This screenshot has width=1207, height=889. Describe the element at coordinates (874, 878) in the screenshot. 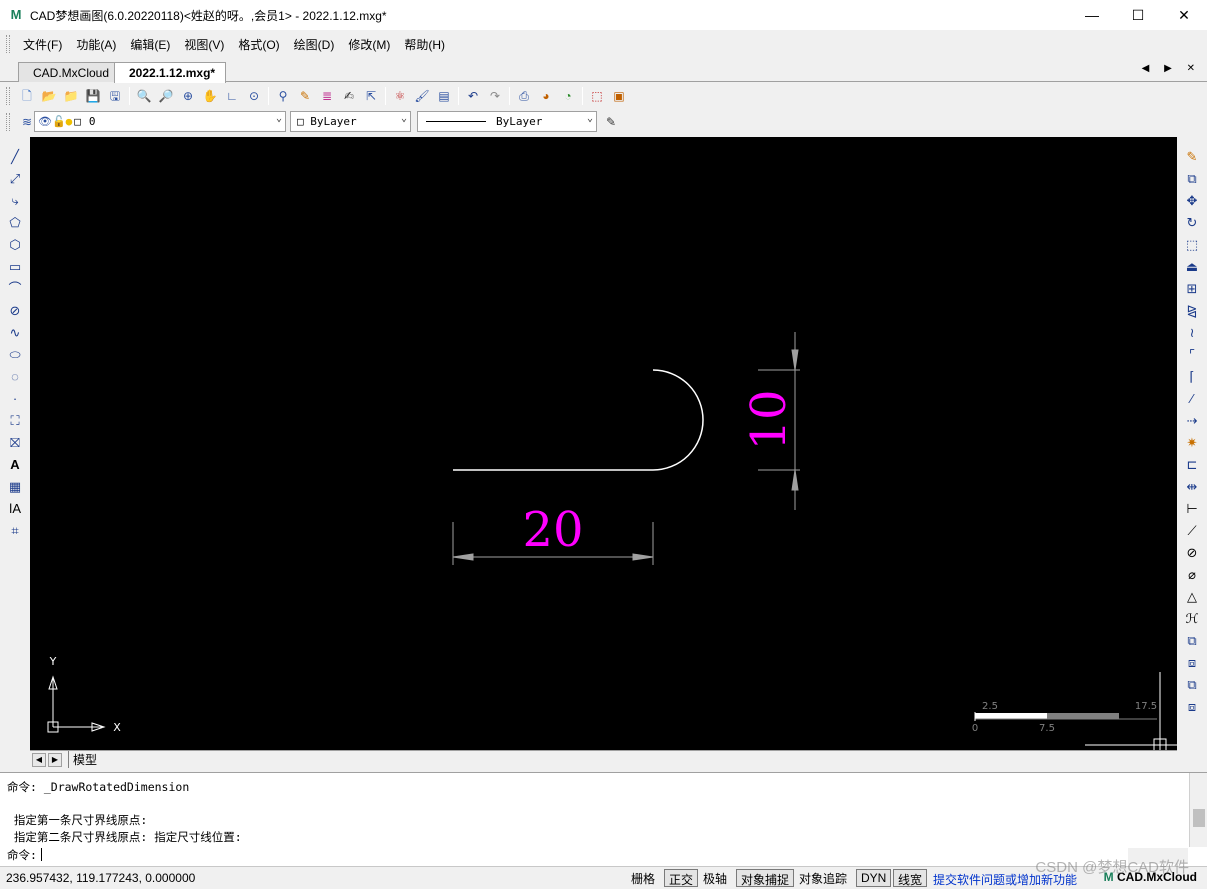

I see `dyn-toggle: DYN` at that location.